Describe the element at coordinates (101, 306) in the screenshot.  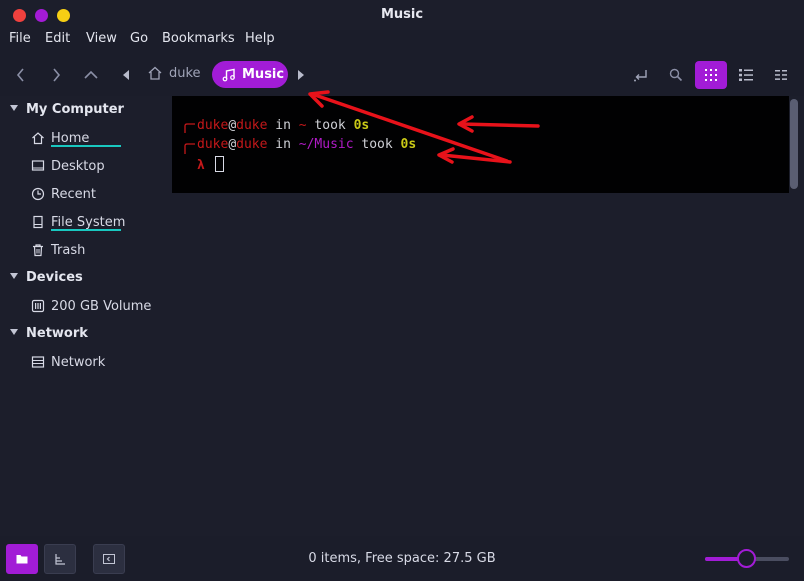
I see `sidebar-item-label: 200 GB Volume` at that location.